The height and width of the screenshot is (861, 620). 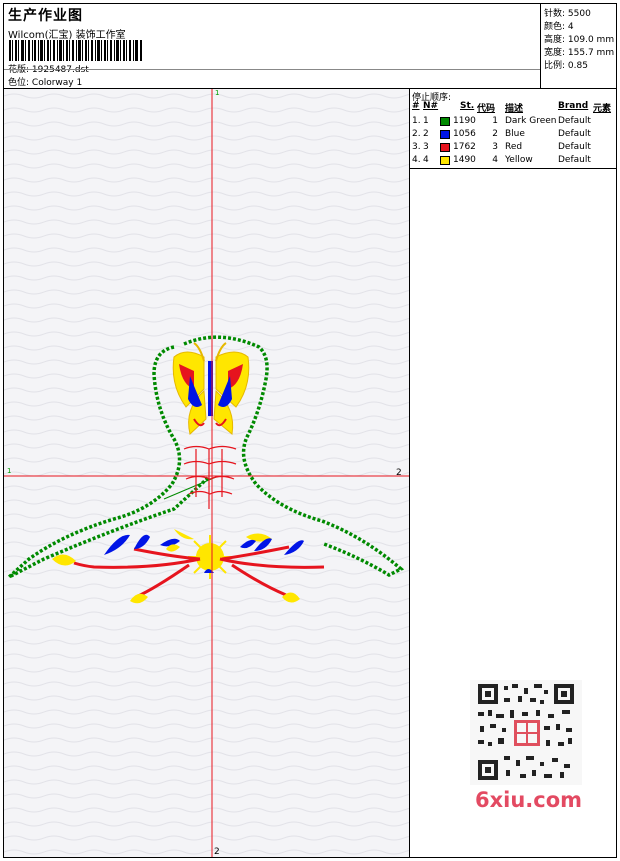 I want to click on axis-label-bottom: 2, so click(x=217, y=852).